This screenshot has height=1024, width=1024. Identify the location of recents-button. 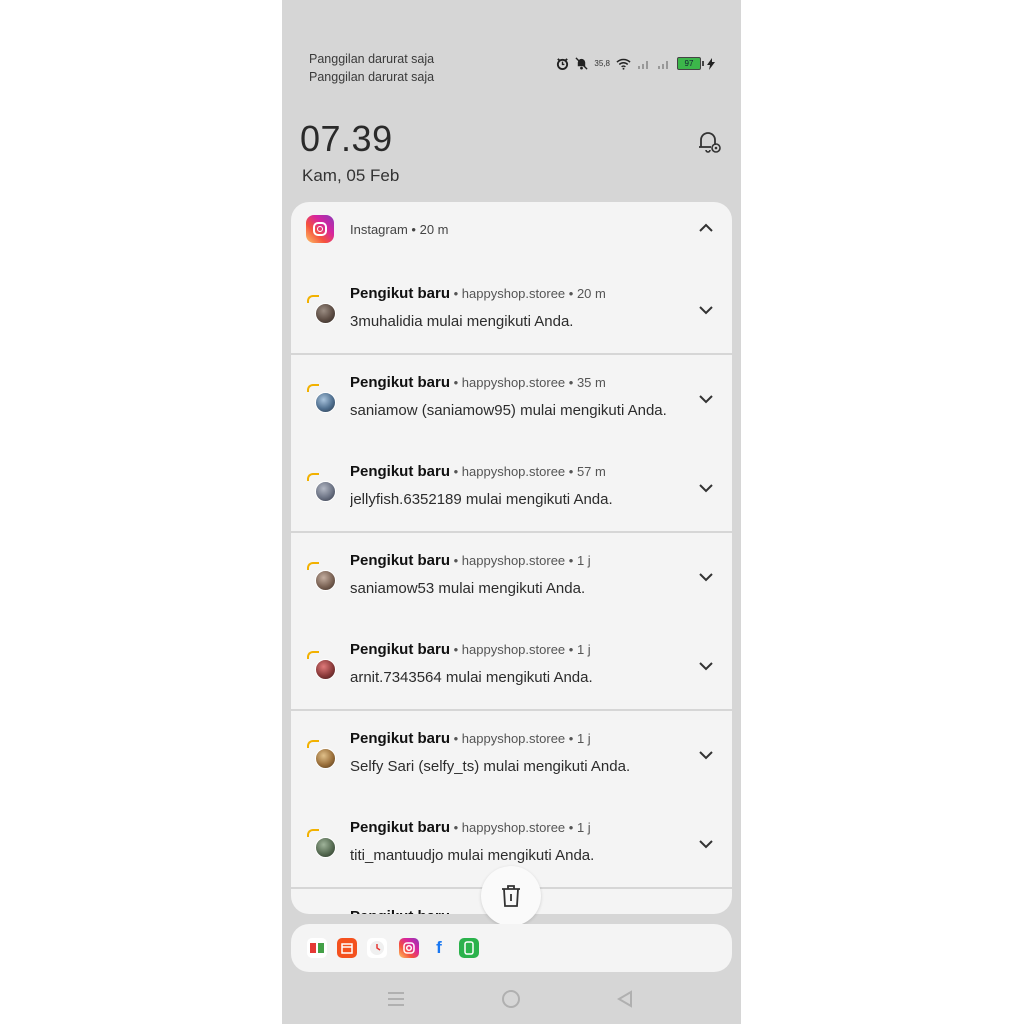
(396, 999).